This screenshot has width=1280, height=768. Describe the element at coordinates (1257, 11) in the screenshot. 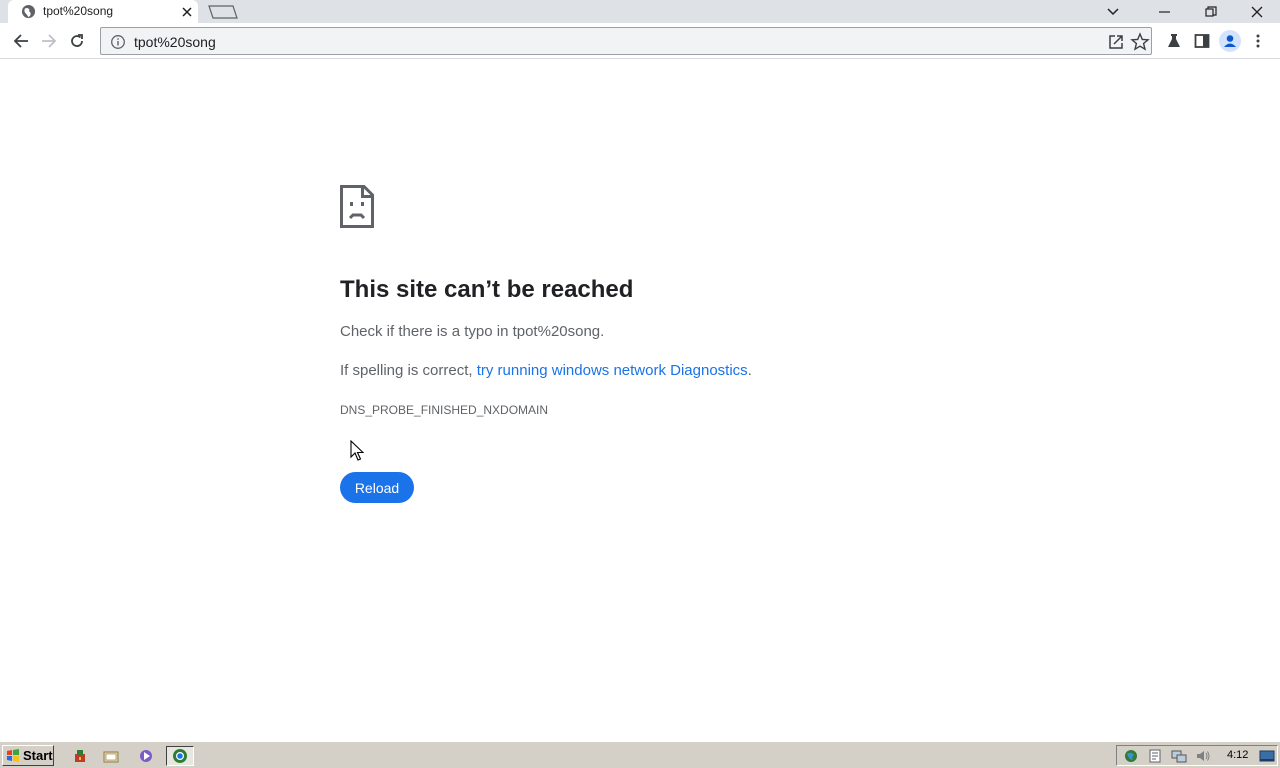

I see `window-close-icon` at that location.